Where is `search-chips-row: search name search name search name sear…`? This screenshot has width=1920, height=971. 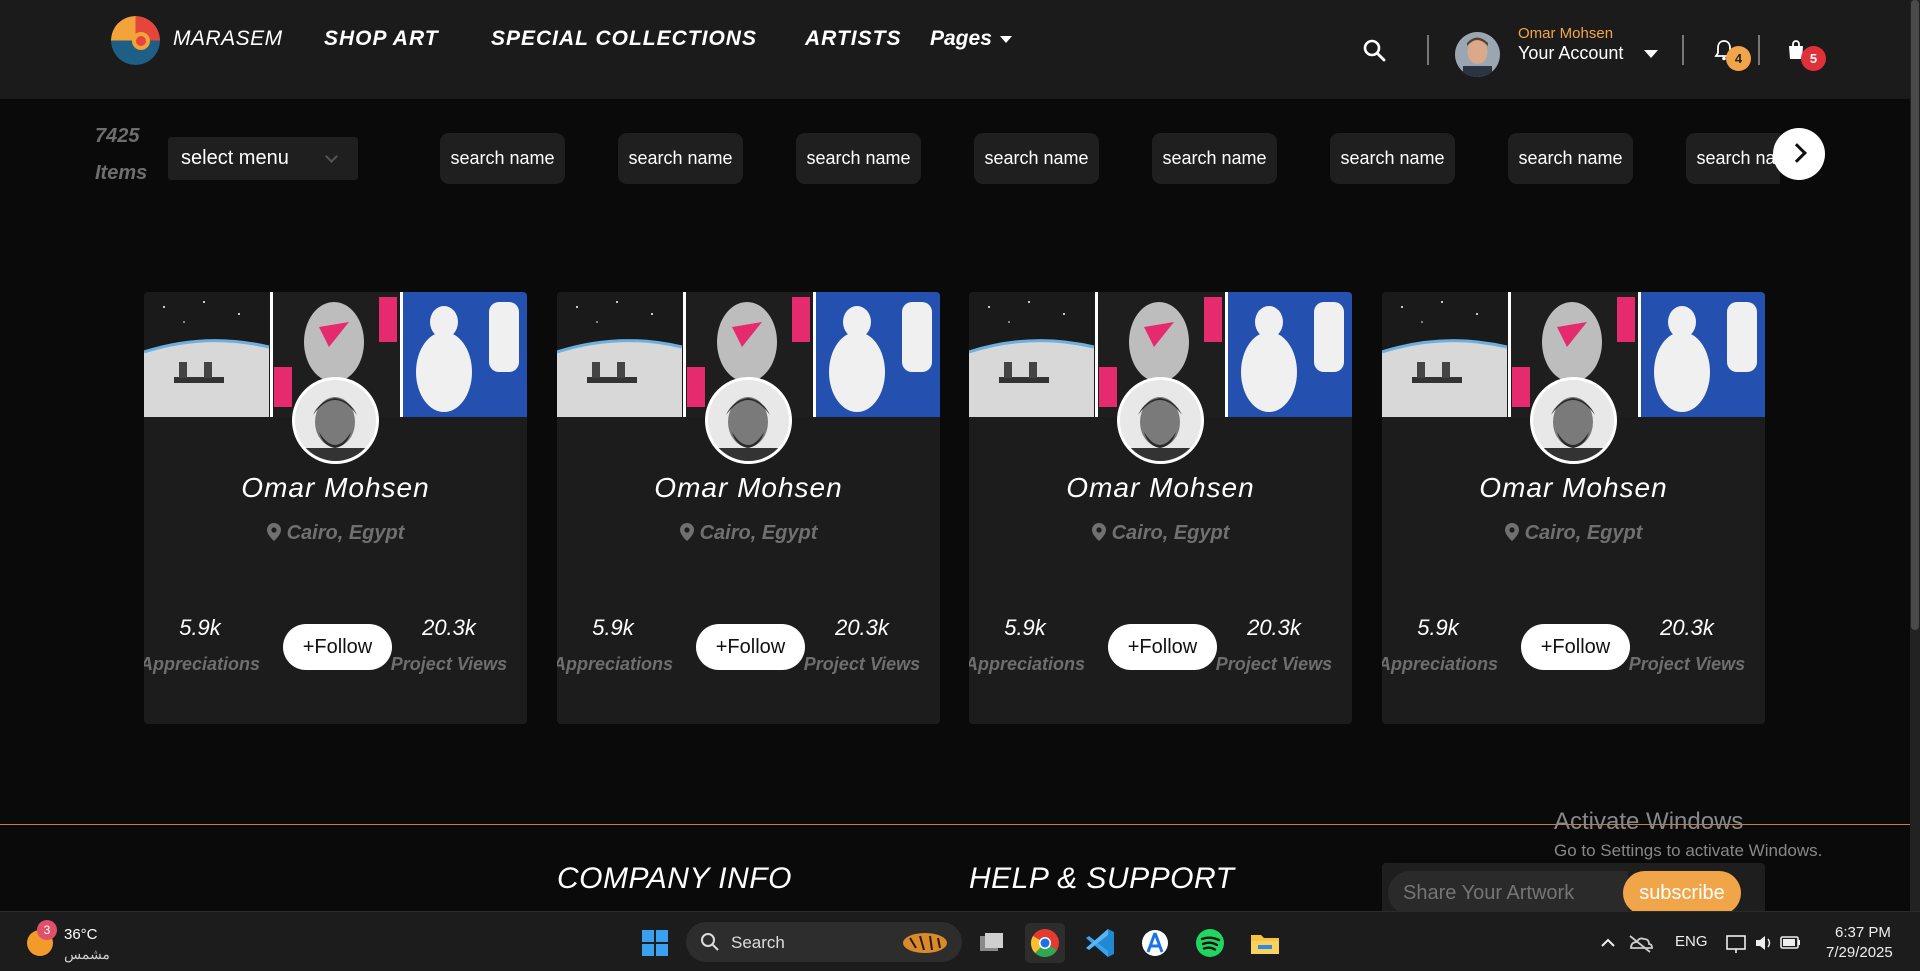 search-chips-row: search name search name search name sear… is located at coordinates (1110, 158).